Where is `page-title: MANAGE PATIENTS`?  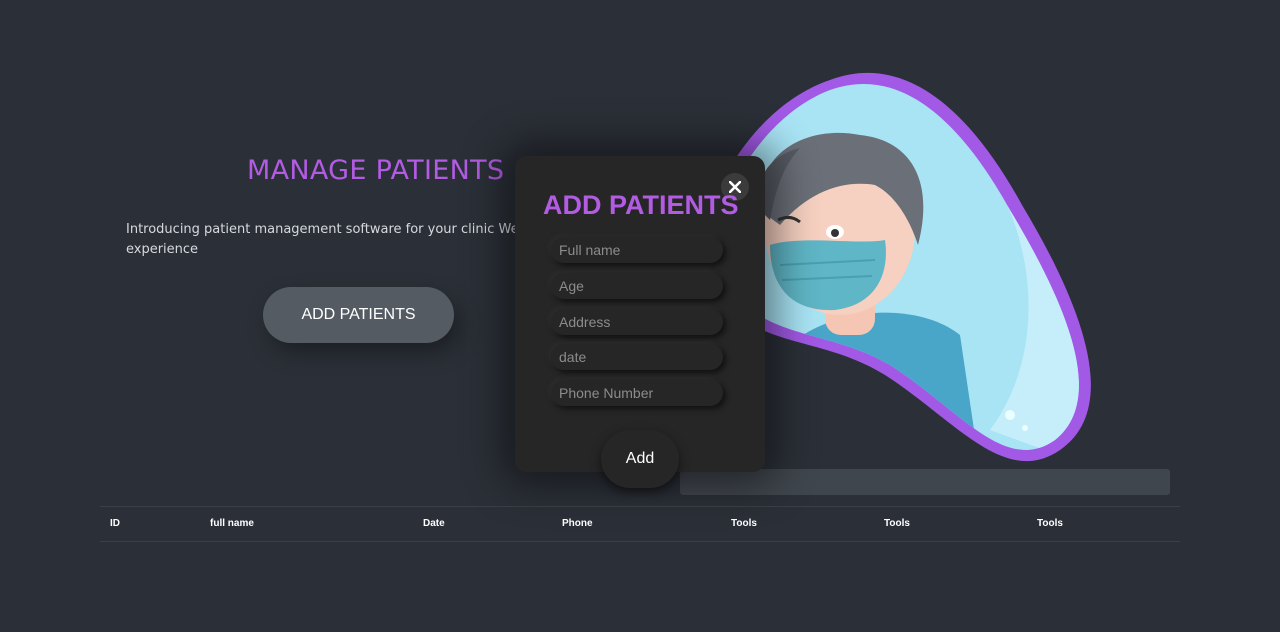 page-title: MANAGE PATIENTS is located at coordinates (376, 170).